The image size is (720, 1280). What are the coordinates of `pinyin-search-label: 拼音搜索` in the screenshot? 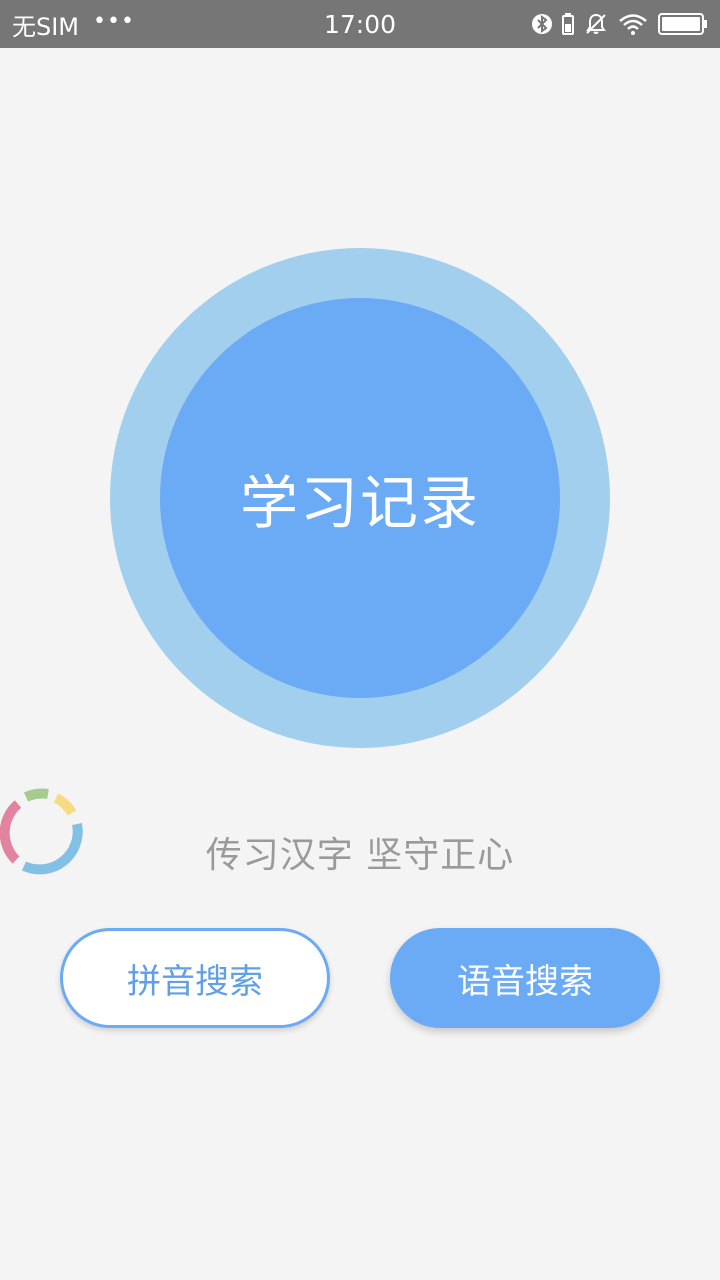 It's located at (195, 981).